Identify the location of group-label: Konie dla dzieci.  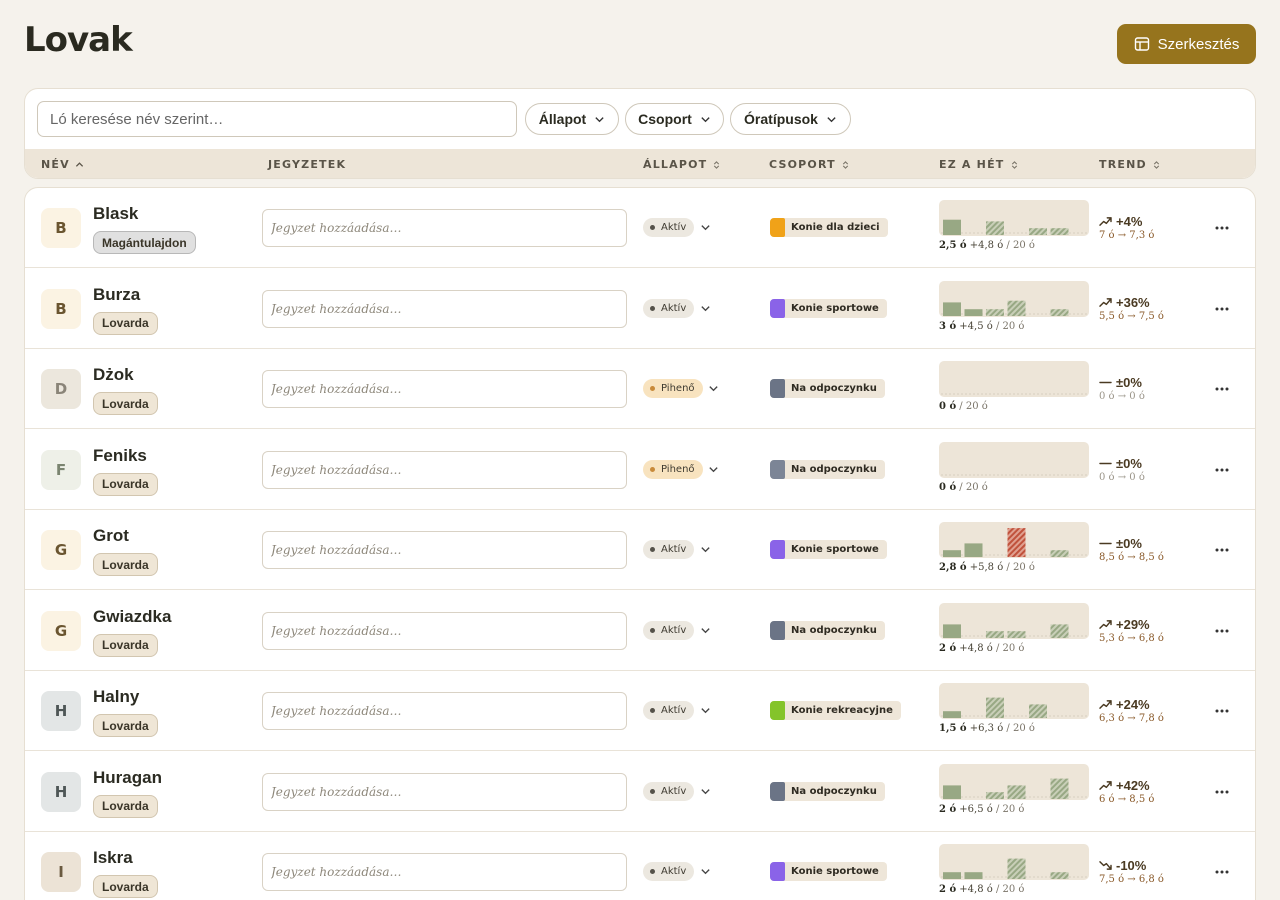
(835, 227).